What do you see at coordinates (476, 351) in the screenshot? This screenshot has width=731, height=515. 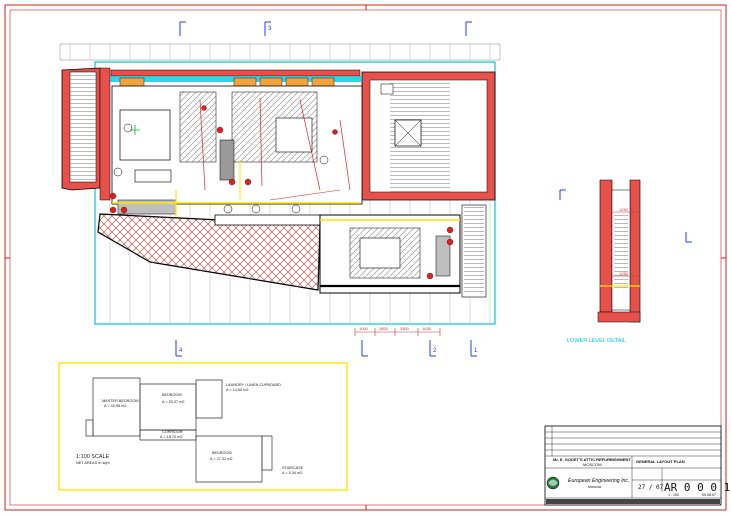 I see `section-marker-1: 1` at bounding box center [476, 351].